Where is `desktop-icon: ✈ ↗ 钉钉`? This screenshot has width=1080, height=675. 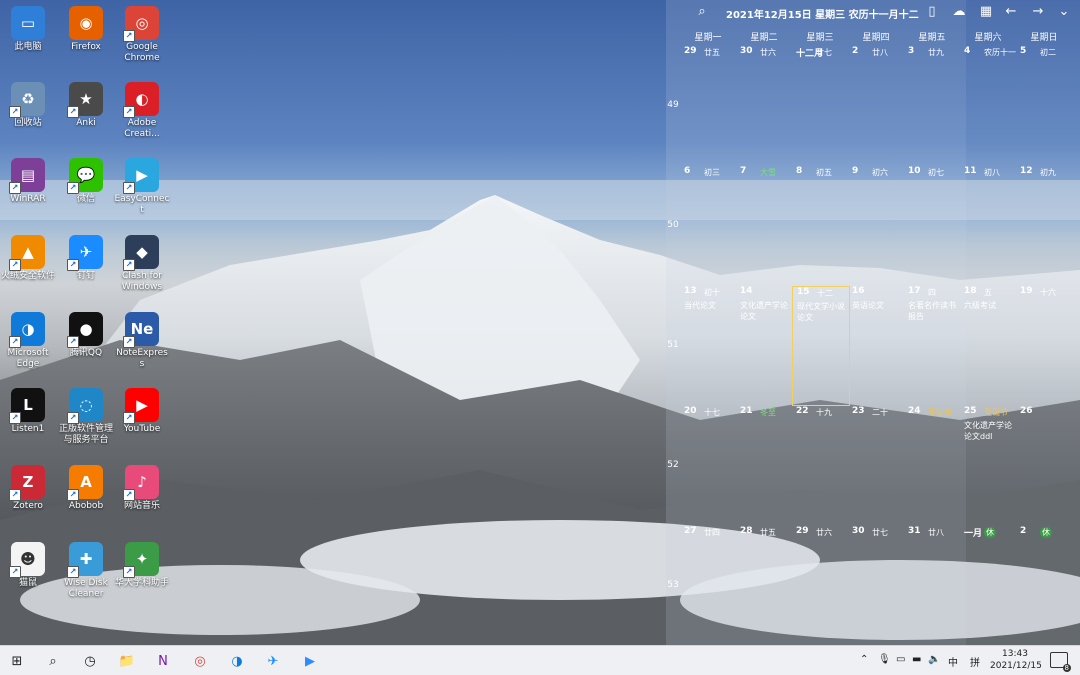
desktop-icon: ✈ ↗ 钉钉 is located at coordinates (86, 258).